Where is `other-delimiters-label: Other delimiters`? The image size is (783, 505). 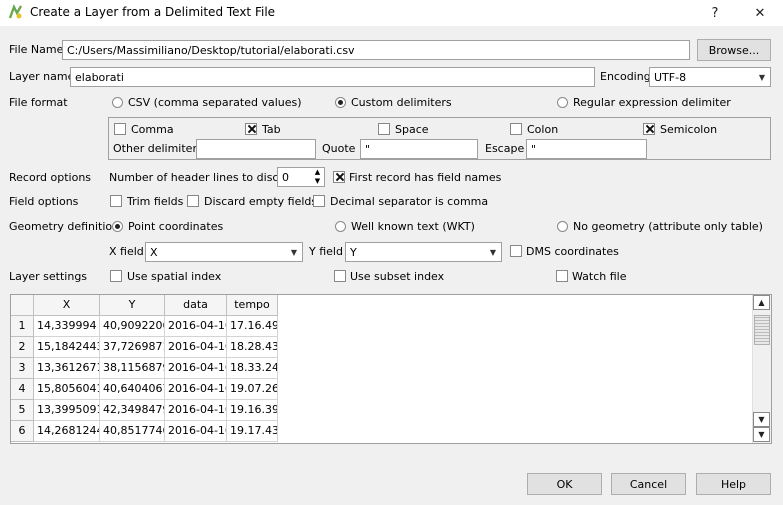
other-delimiters-label: Other delimiters is located at coordinates (158, 148).